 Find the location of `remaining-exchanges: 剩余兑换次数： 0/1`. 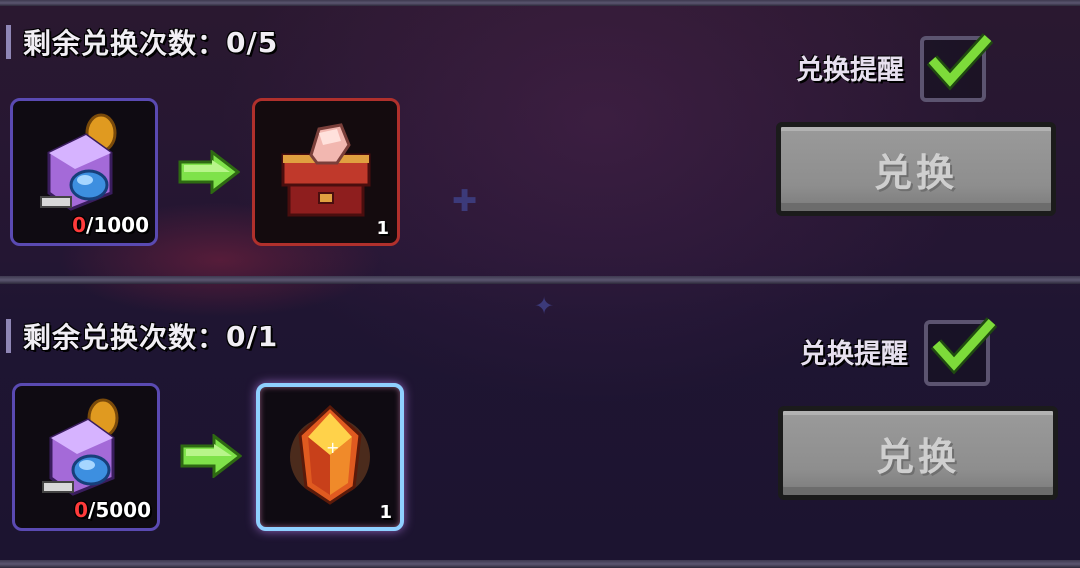

remaining-exchanges: 剩余兑换次数： 0/1 is located at coordinates (142, 336).